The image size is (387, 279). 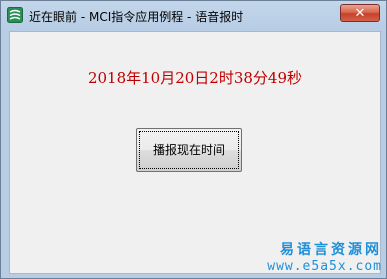 I want to click on current-time-label: 2018年10月20日2时38分49秒, so click(x=195, y=78).